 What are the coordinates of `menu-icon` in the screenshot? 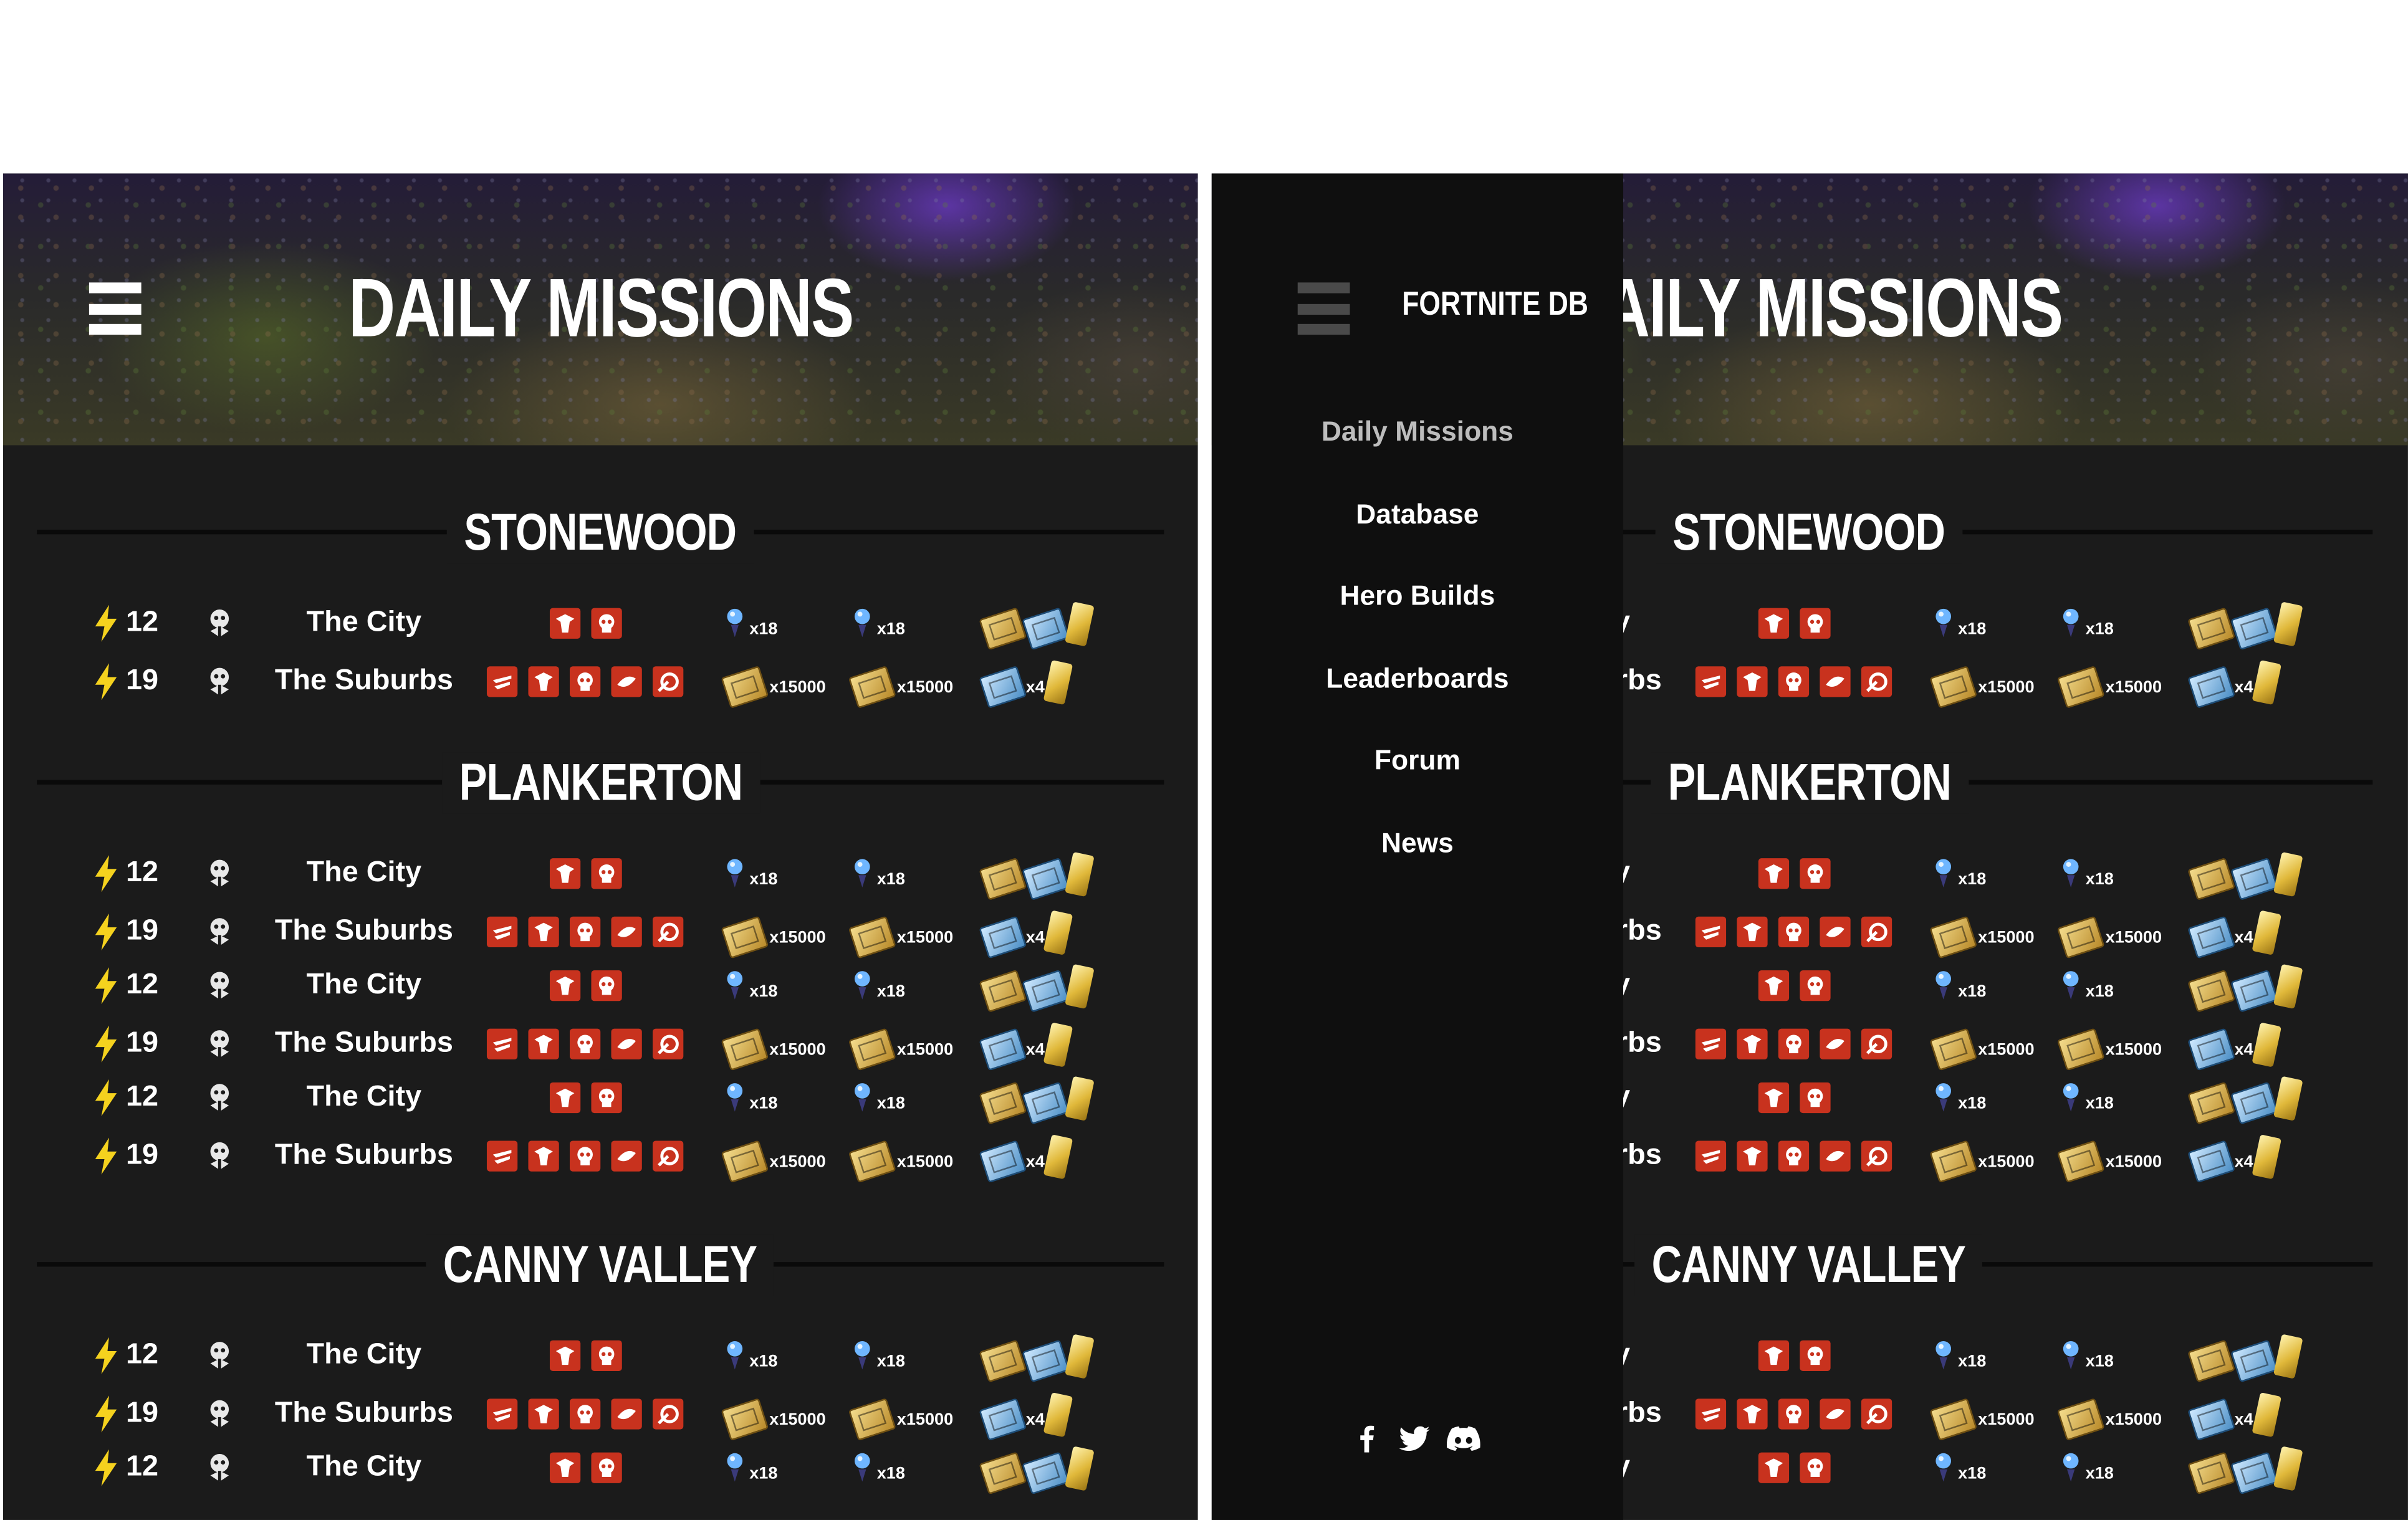 It's located at (1323, 308).